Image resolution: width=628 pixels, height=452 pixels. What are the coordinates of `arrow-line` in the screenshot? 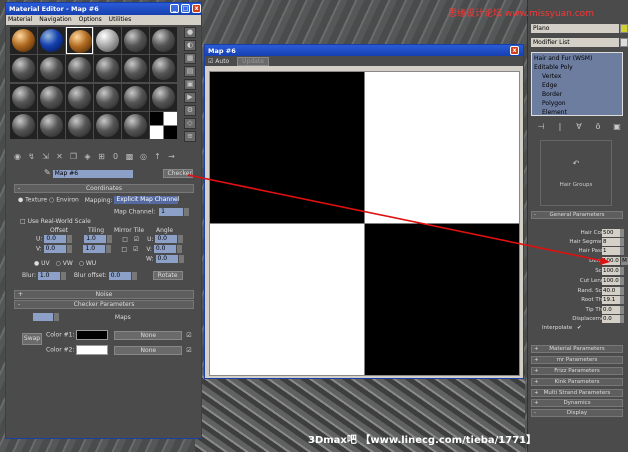 It's located at (398, 218).